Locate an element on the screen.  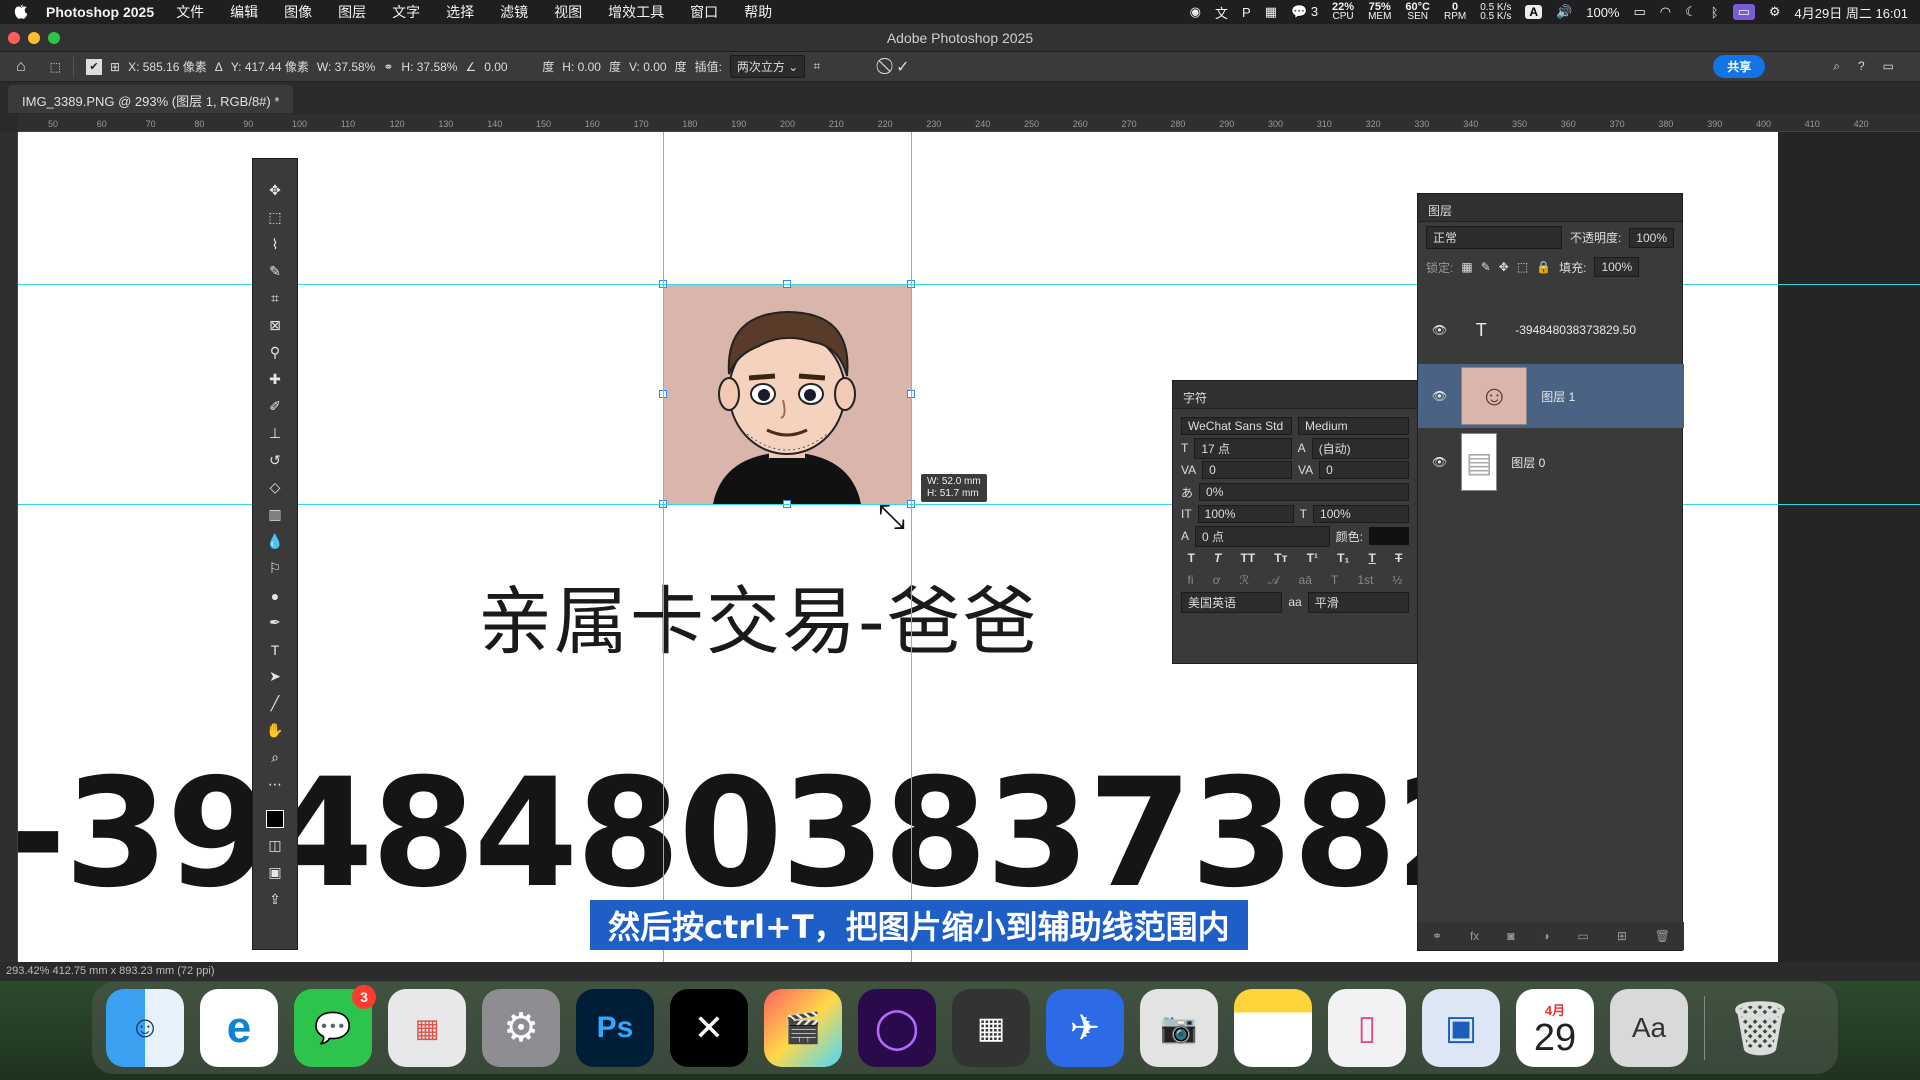
strikethrough-icon: T is located at coordinates (1398, 558).